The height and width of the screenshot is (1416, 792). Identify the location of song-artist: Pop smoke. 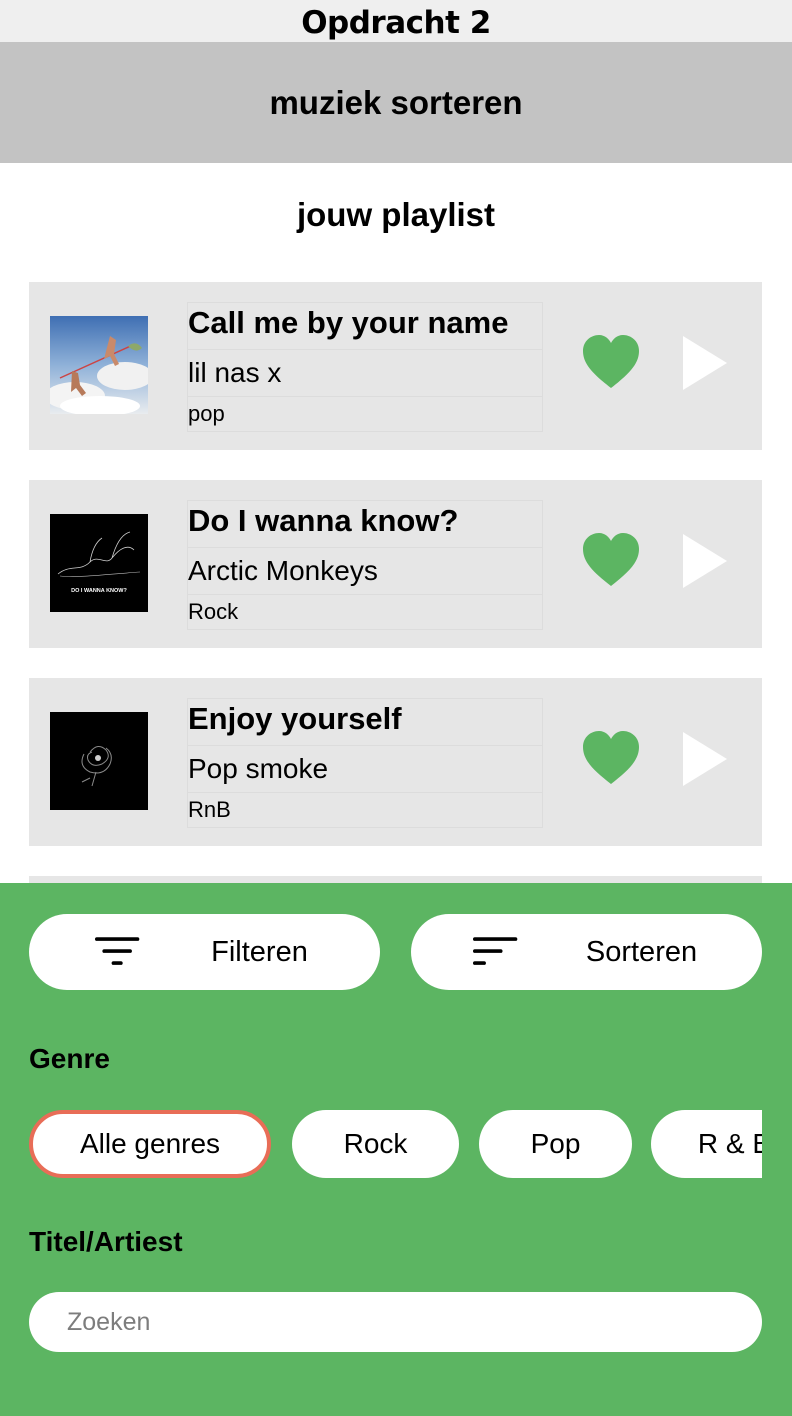
(365, 769).